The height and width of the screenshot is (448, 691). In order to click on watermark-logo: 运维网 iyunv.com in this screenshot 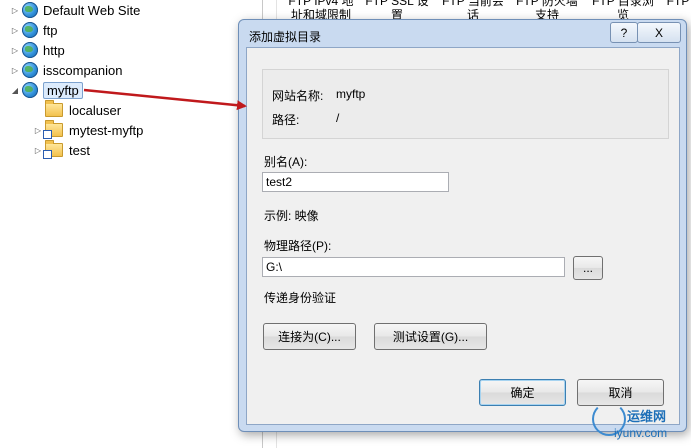, I will do `click(641, 423)`.